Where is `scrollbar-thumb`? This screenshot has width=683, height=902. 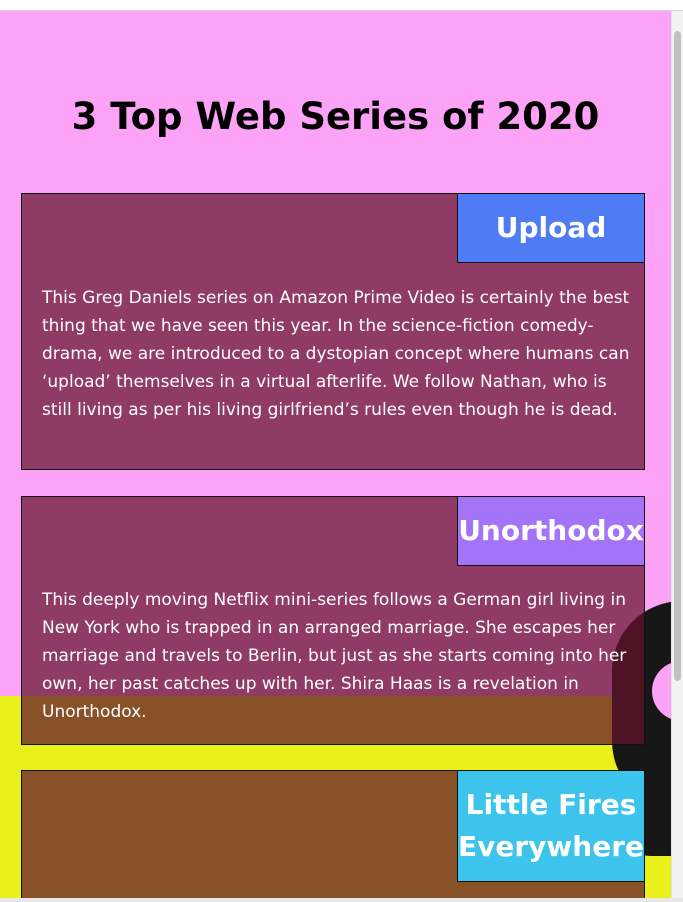
scrollbar-thumb is located at coordinates (677, 356).